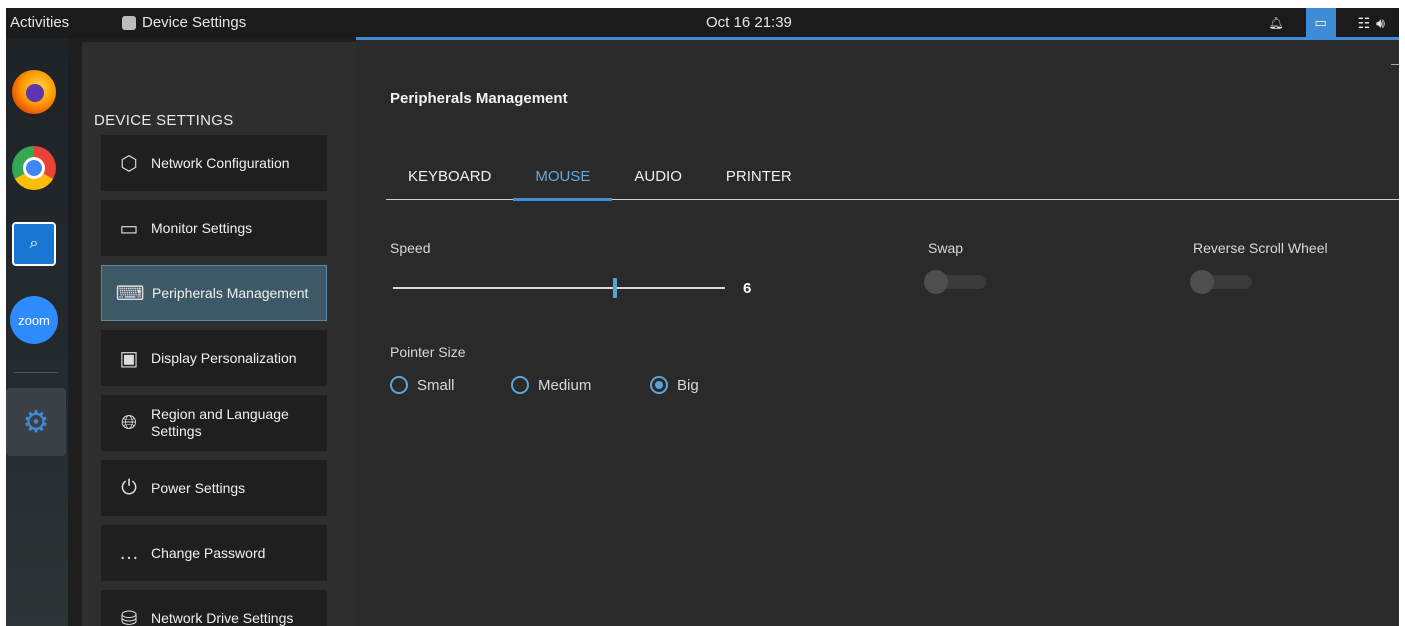  I want to click on network-icon: ⬡, so click(129, 163).